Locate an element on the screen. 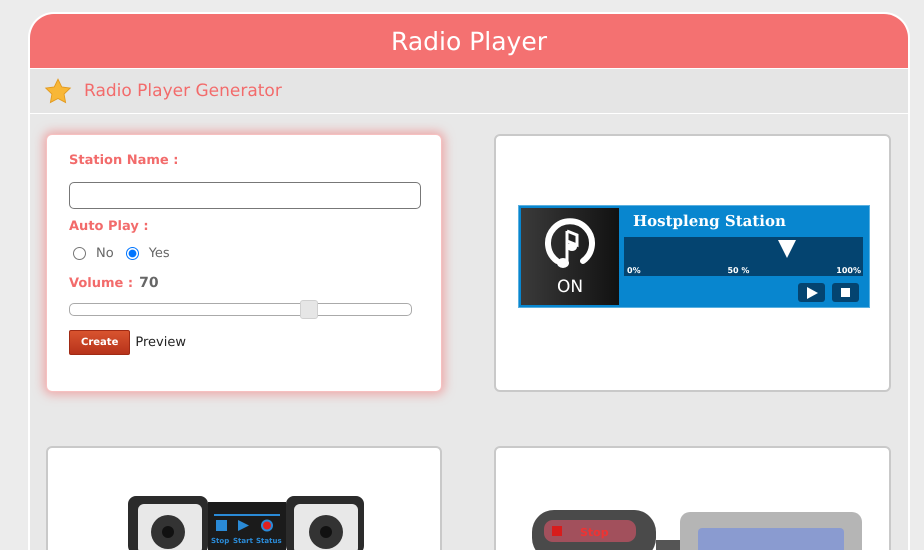 This screenshot has height=550, width=924. station-name: Hostpleng Station is located at coordinates (709, 222).